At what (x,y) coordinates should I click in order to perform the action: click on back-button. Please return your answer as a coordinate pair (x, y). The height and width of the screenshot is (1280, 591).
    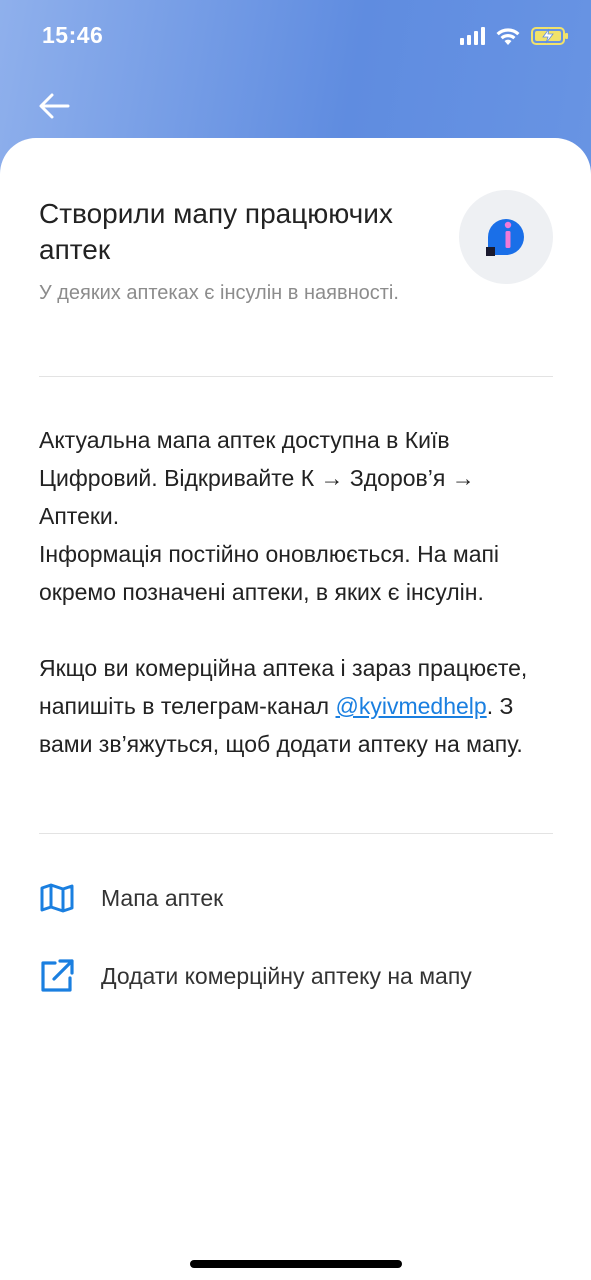
    Looking at the image, I should click on (54, 106).